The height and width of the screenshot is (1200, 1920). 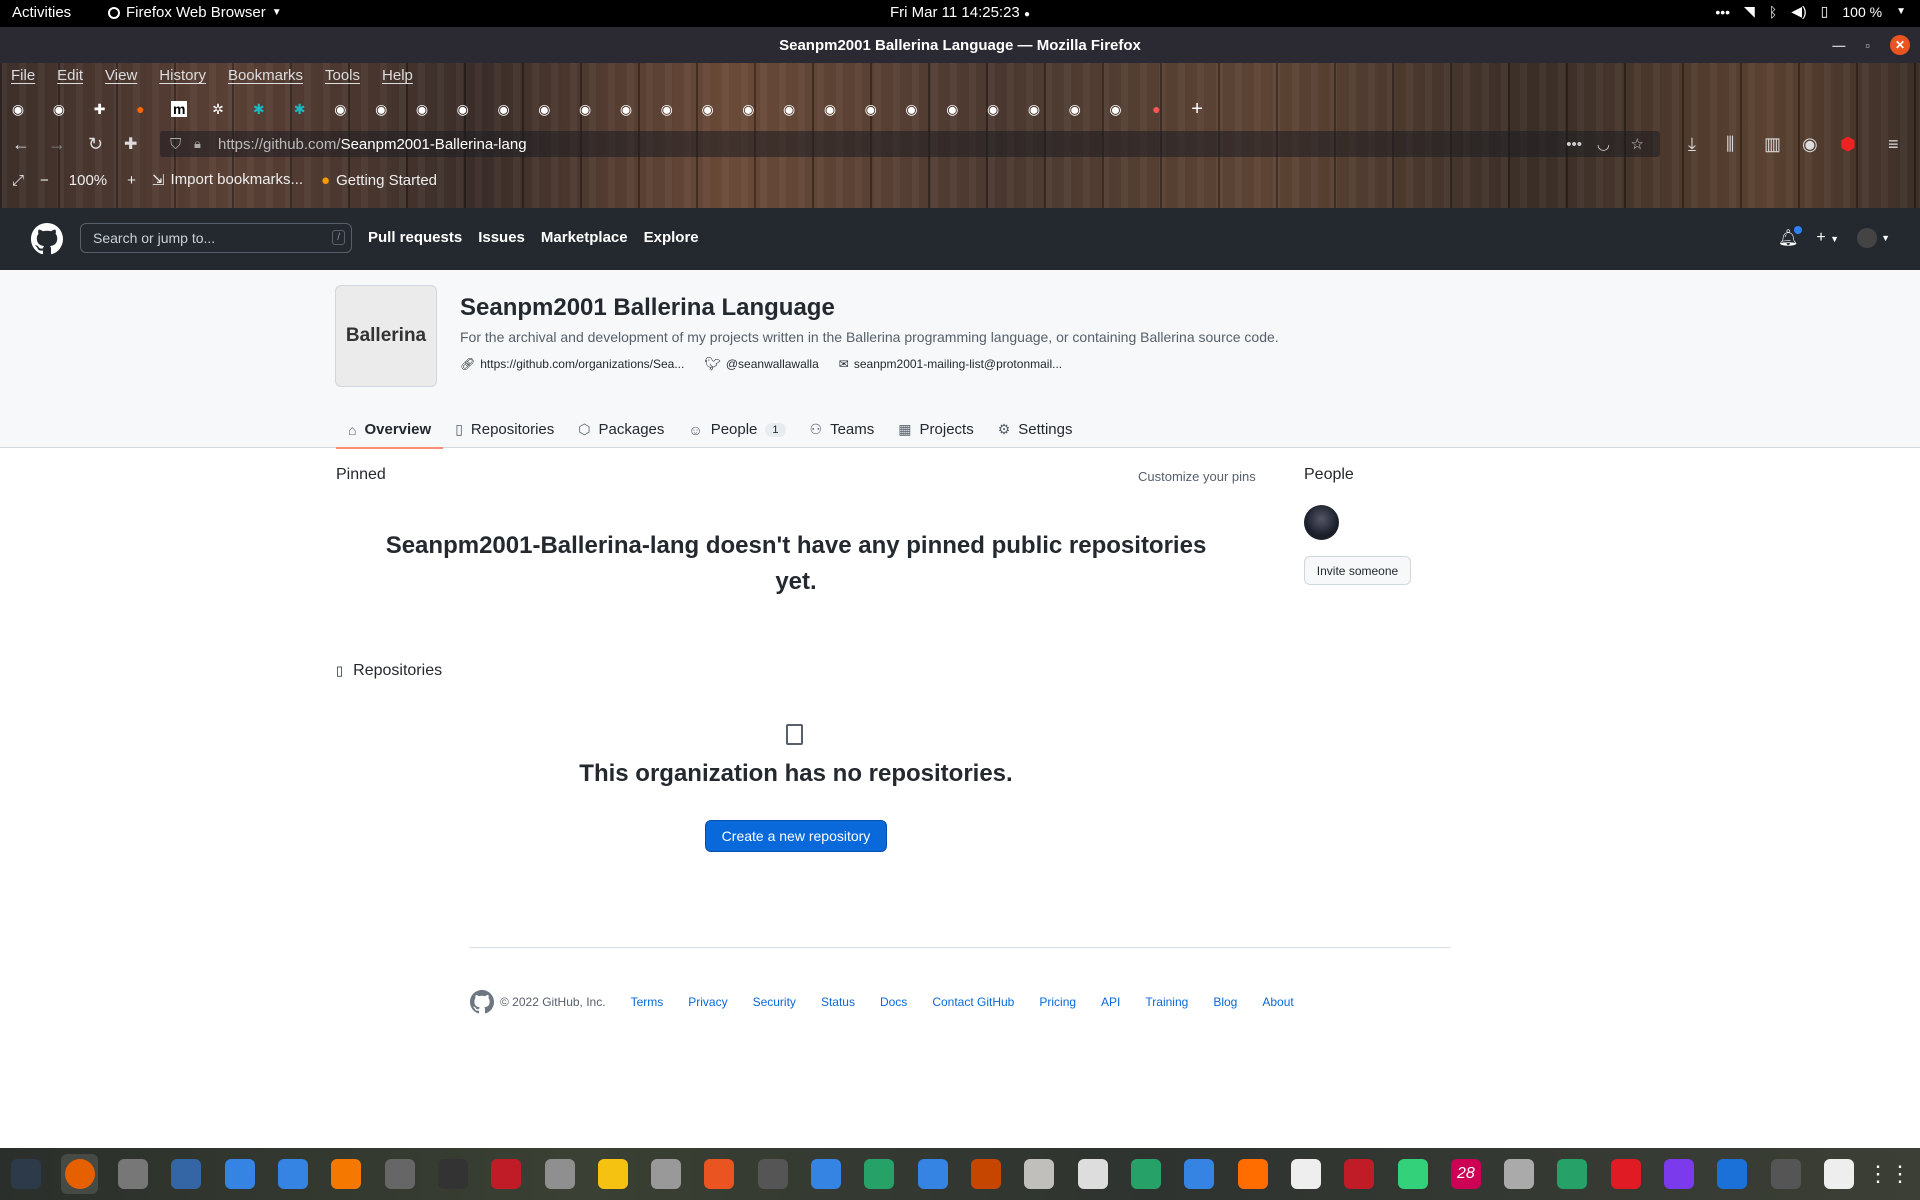 What do you see at coordinates (1827, 238) in the screenshot?
I see `create-new-dropdown: + ▼` at bounding box center [1827, 238].